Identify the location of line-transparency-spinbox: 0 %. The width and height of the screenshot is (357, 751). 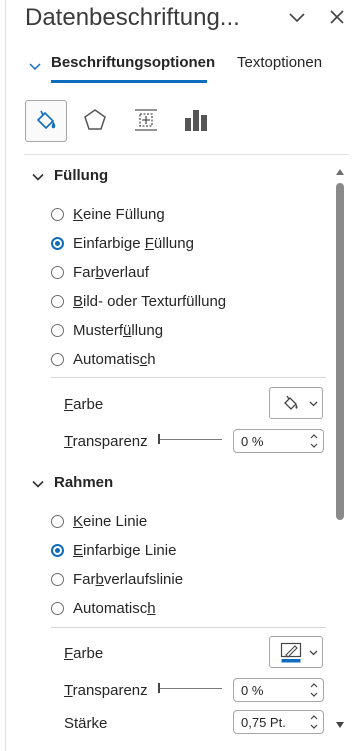
(278, 690).